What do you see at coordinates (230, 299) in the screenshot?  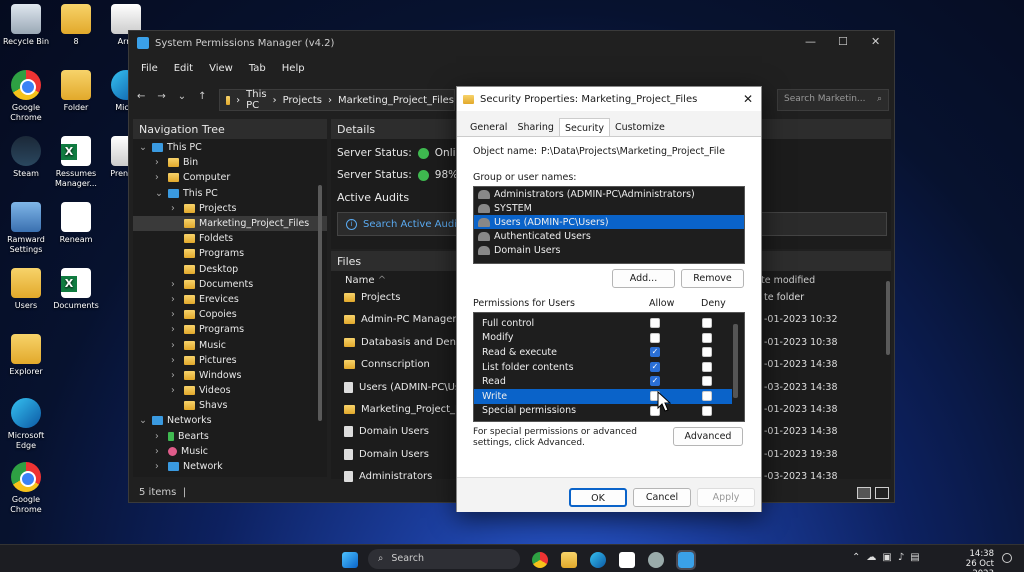 I see `tree-item: › Erevices` at bounding box center [230, 299].